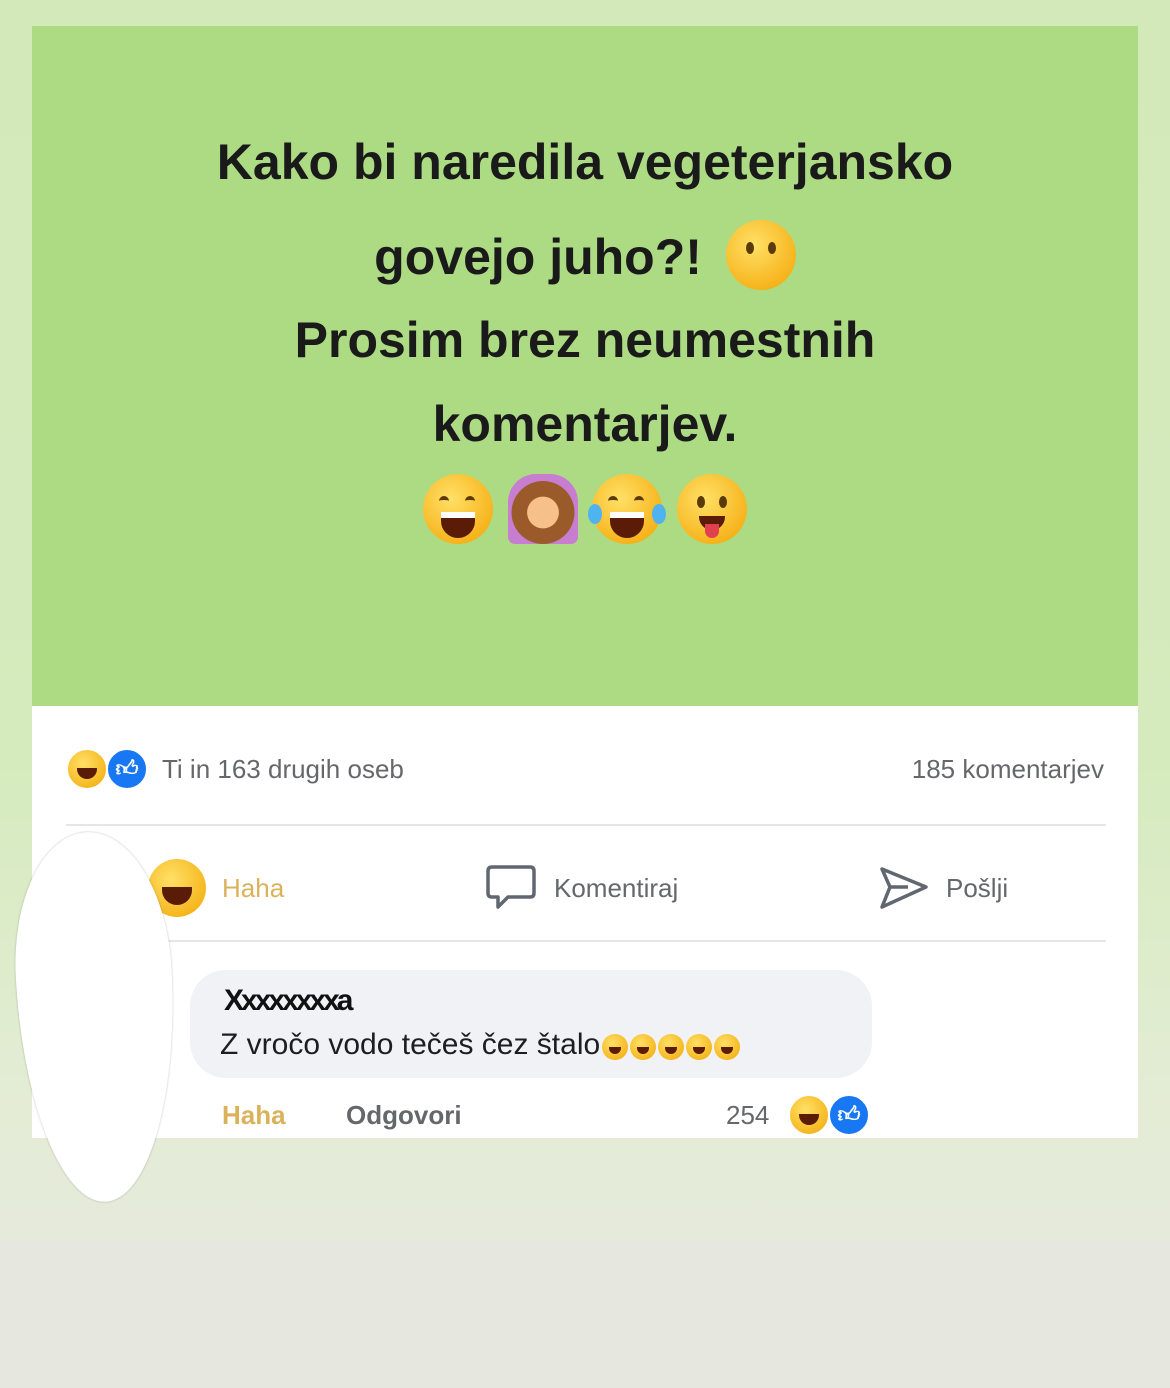 The height and width of the screenshot is (1388, 1170). Describe the element at coordinates (288, 1001) in the screenshot. I see `comment-author: Xxxxxxxxa` at that location.